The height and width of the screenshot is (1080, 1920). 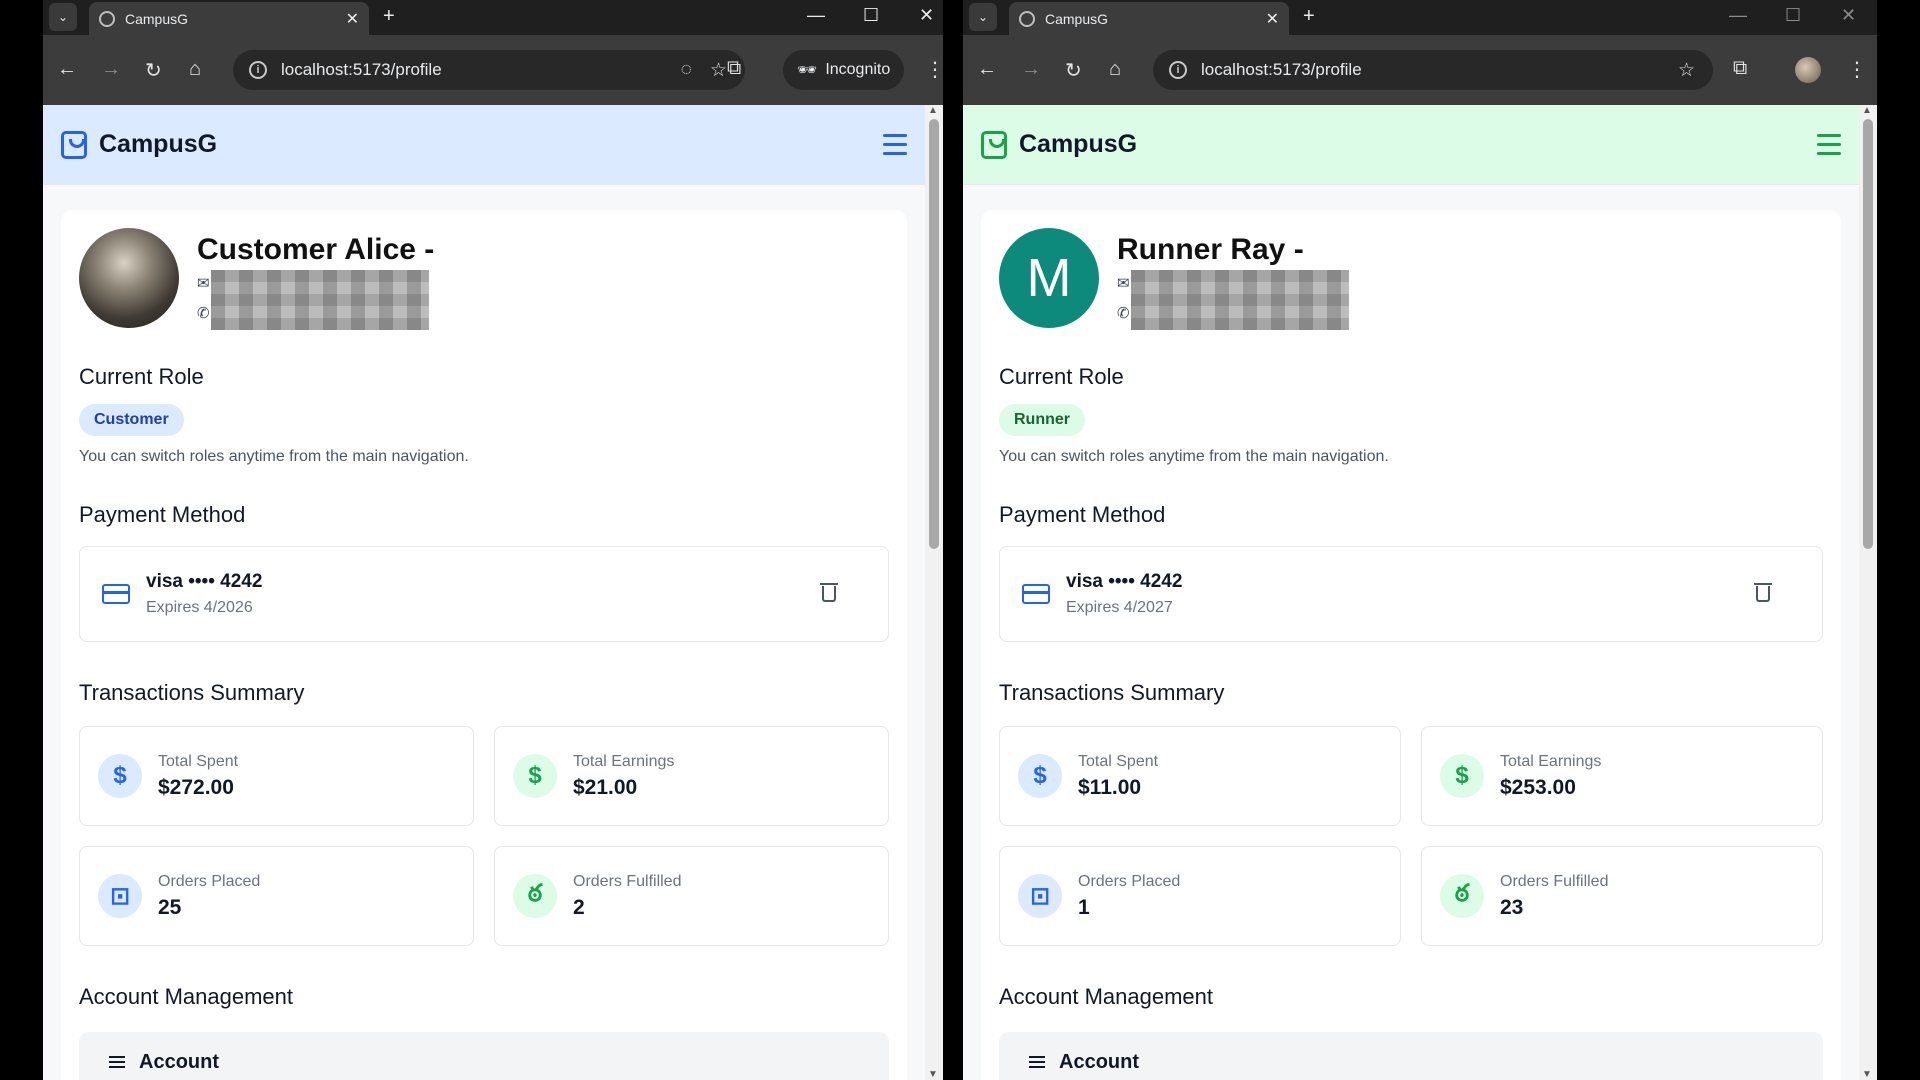 I want to click on stat-value: $21.00, so click(x=605, y=787).